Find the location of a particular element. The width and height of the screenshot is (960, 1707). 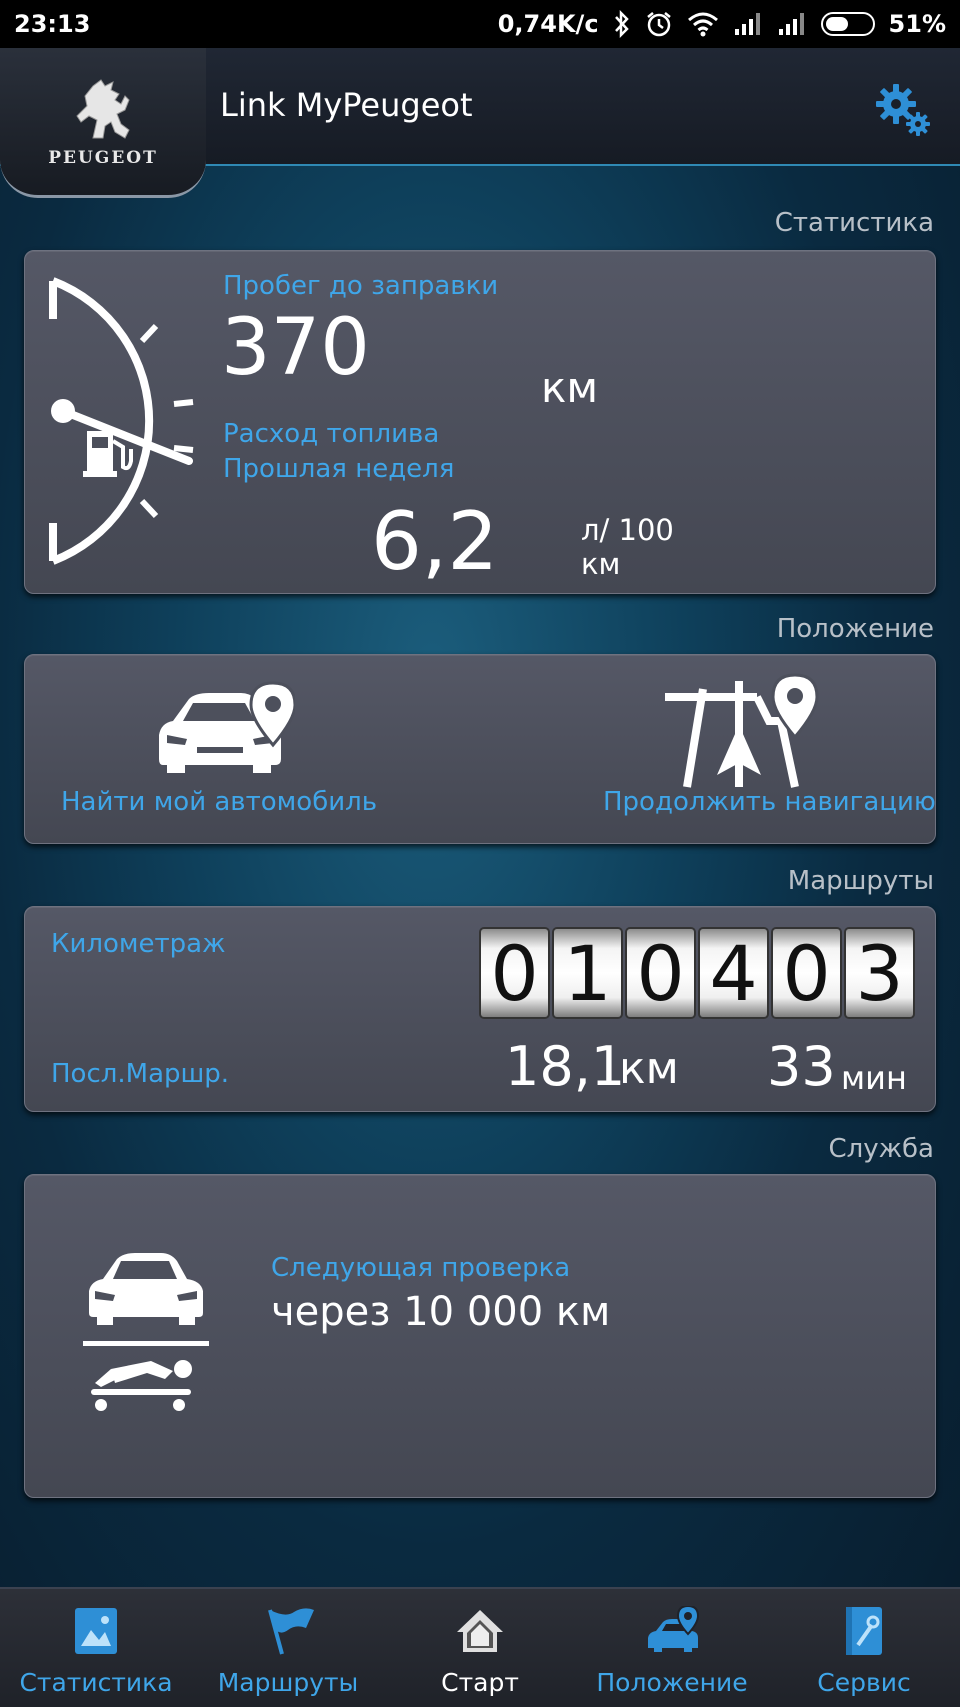

nav-item-statistics: Статистика is located at coordinates (96, 1648).